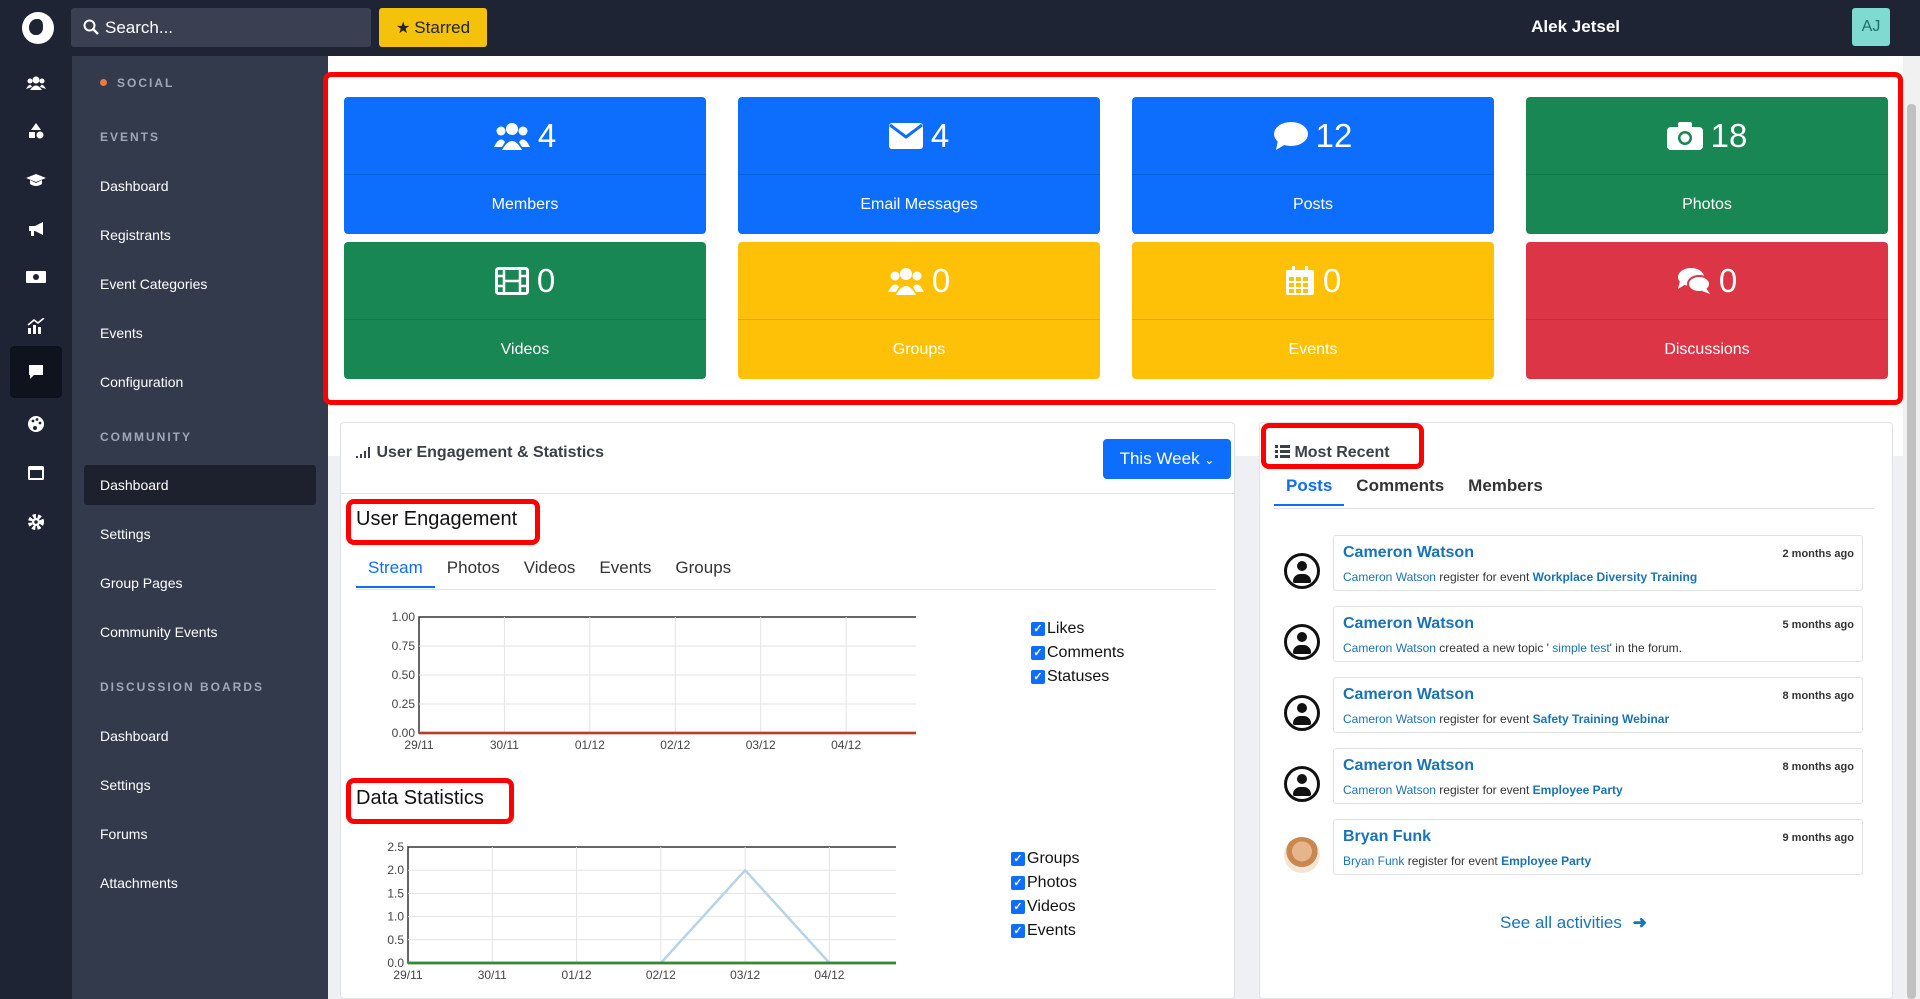 This screenshot has width=1920, height=999. What do you see at coordinates (36, 229) in the screenshot?
I see `megaphone-icon` at bounding box center [36, 229].